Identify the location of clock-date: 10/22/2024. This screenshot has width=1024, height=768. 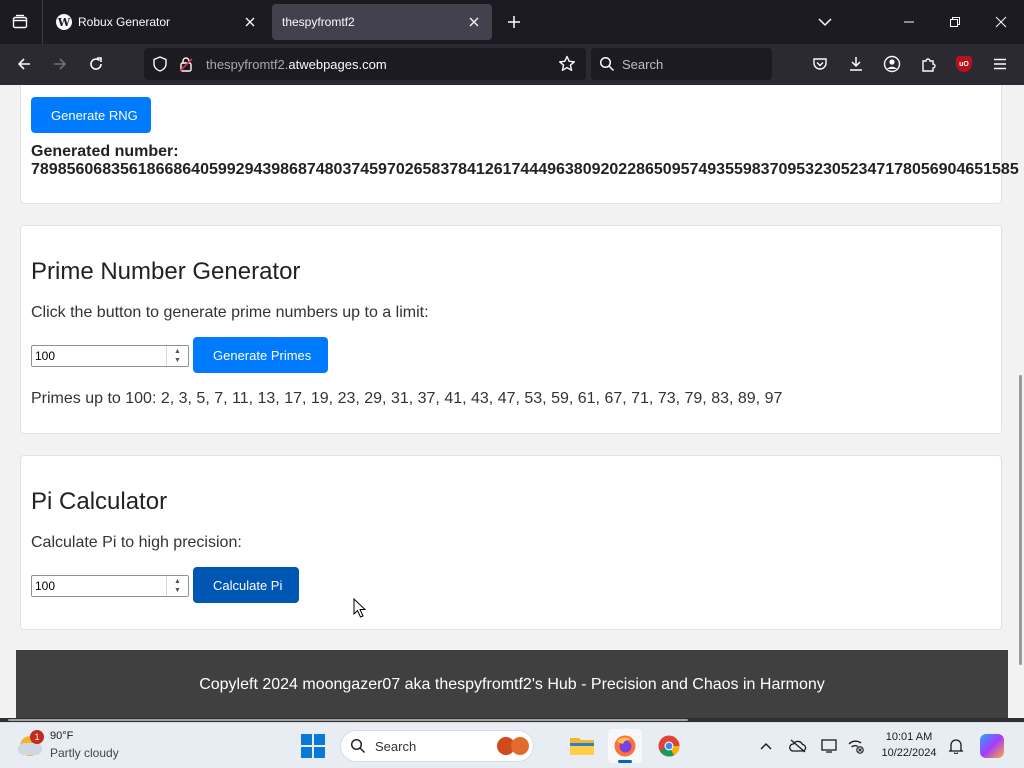
(909, 753).